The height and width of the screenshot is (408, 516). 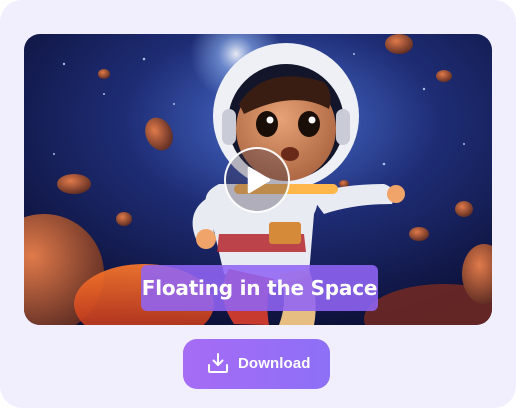 I want to click on play-icon, so click(x=259, y=180).